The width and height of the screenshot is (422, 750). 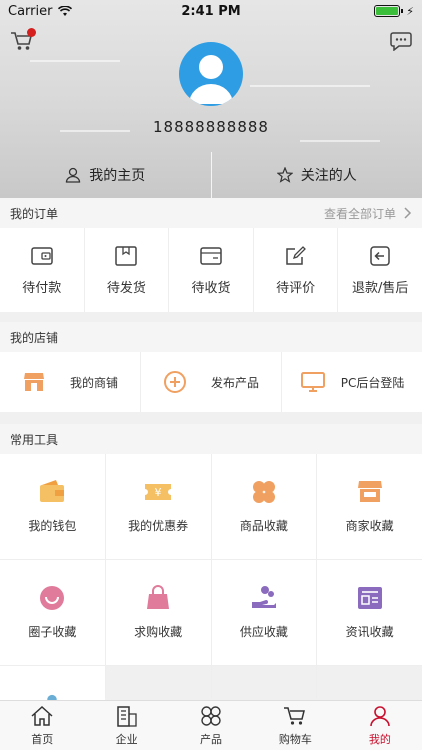 What do you see at coordinates (263, 632) in the screenshot?
I see `tool-label: 供应收藏` at bounding box center [263, 632].